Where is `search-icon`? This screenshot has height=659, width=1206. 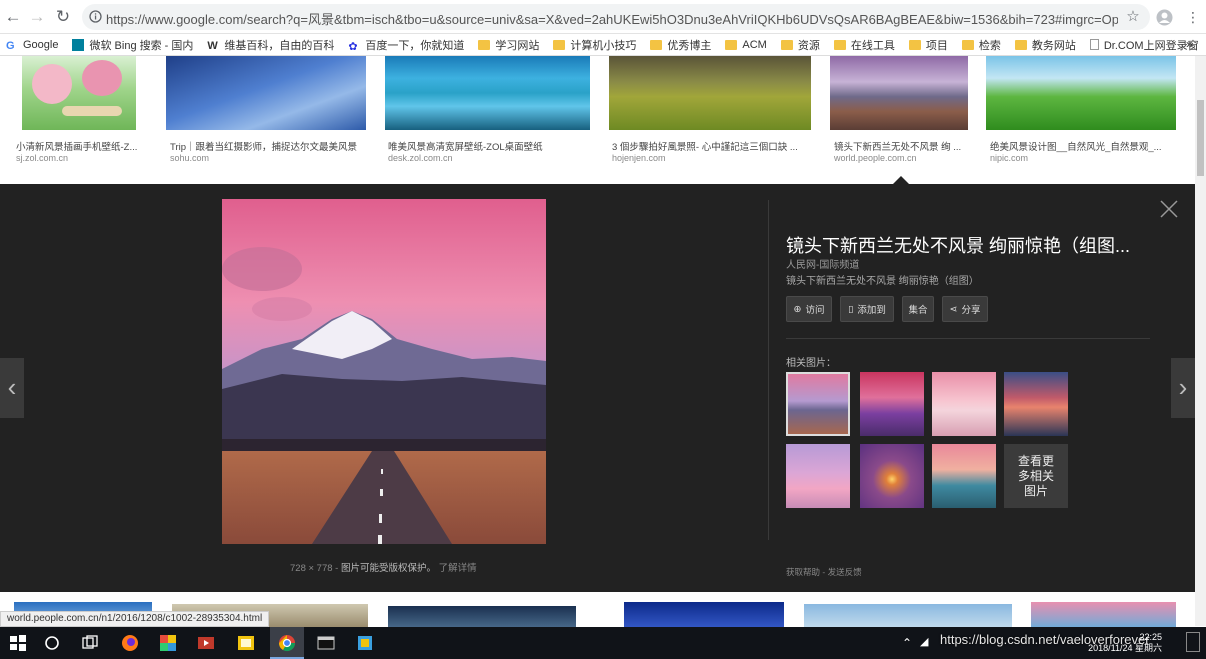 search-icon is located at coordinates (52, 643).